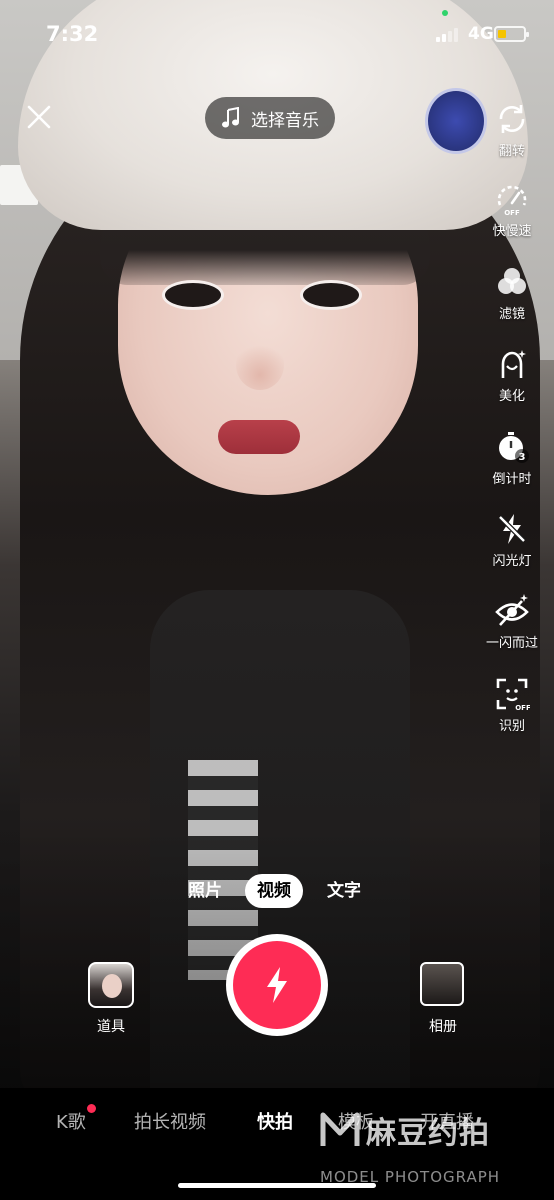  Describe the element at coordinates (260, 365) in the screenshot. I see `nose-shape` at that location.